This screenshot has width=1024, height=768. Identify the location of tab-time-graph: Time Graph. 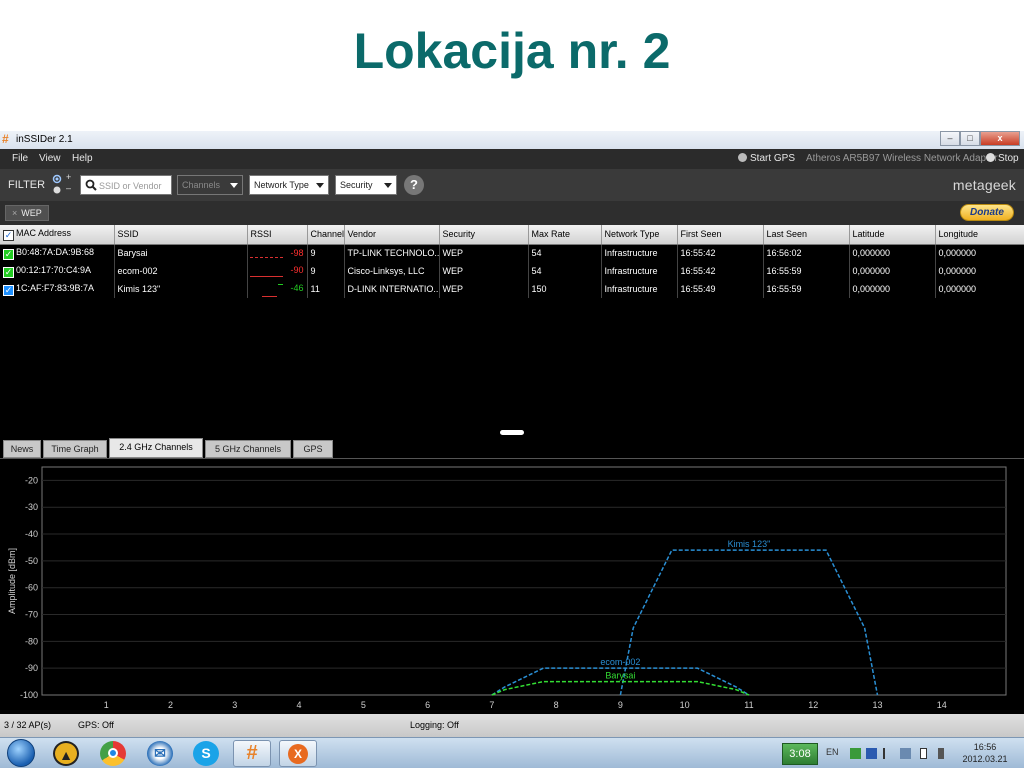
(75, 449).